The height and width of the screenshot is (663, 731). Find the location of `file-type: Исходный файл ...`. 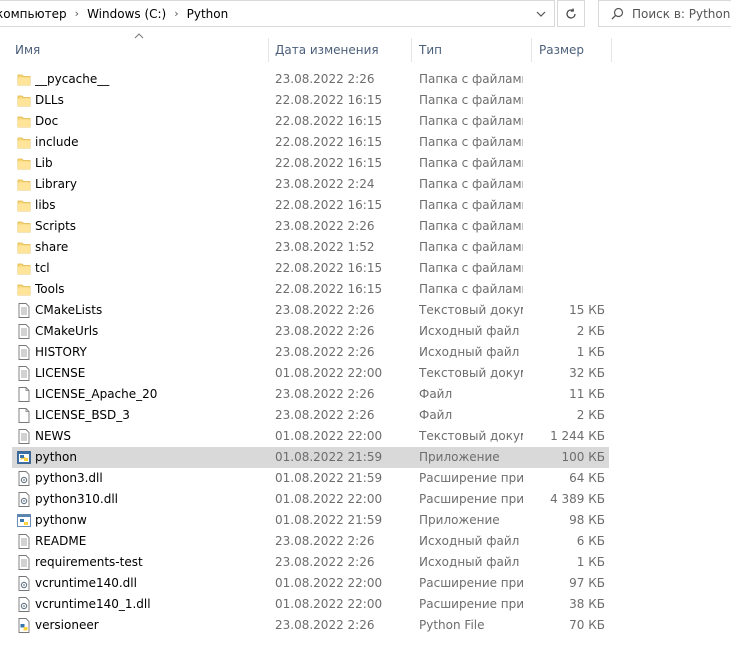

file-type: Исходный файл ... is located at coordinates (471, 541).